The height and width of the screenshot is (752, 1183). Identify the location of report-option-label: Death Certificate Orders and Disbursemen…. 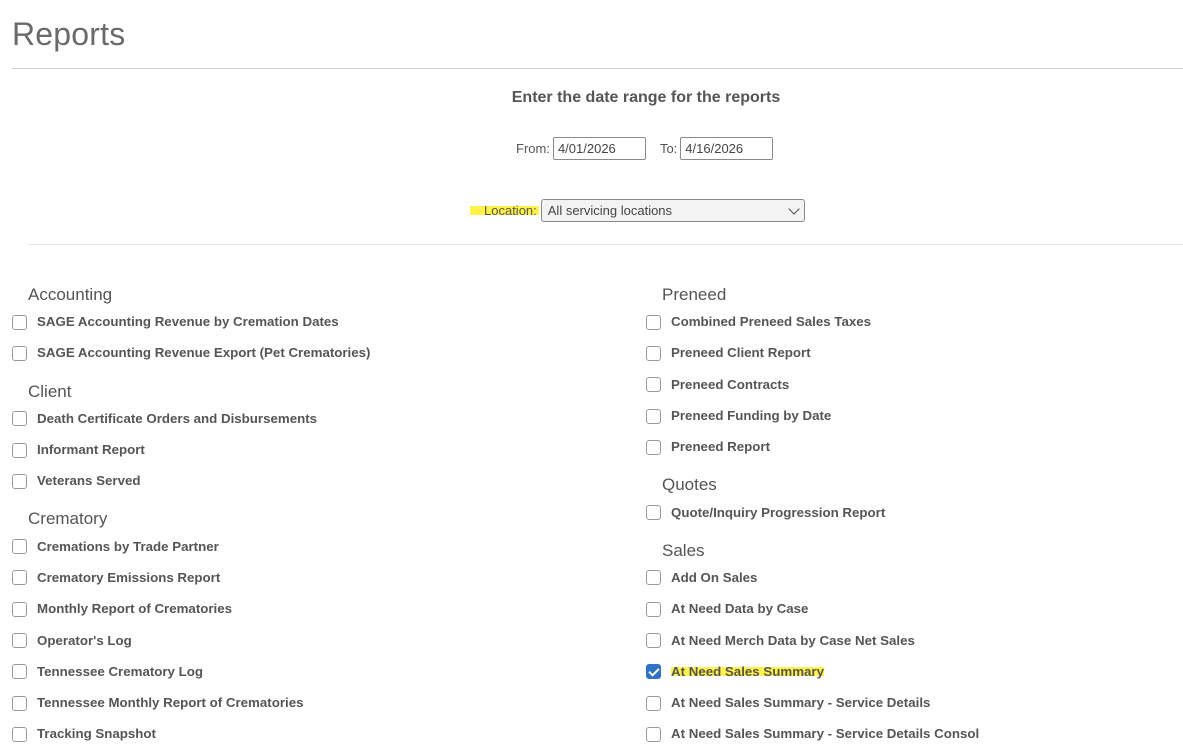
(177, 418).